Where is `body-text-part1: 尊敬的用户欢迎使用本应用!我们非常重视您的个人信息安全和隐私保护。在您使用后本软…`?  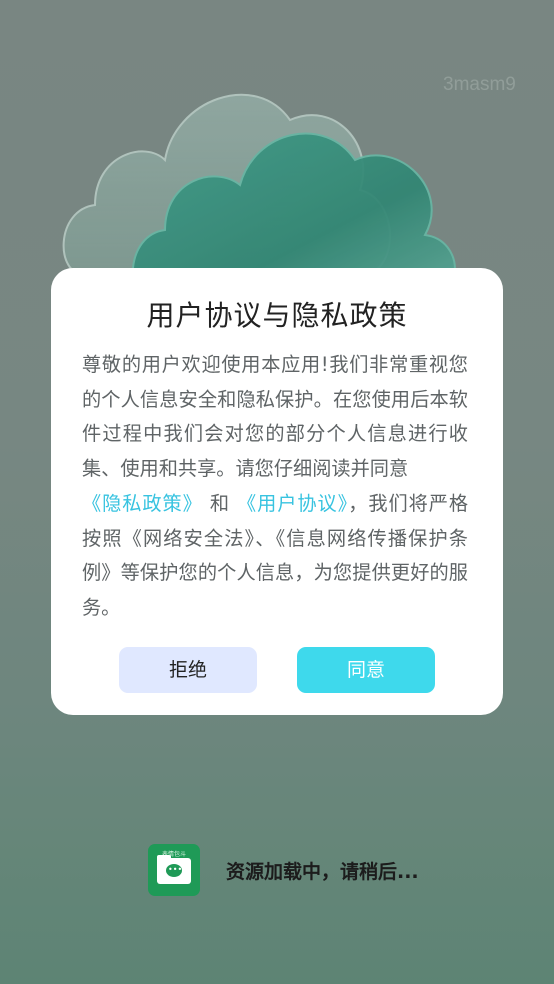 body-text-part1: 尊敬的用户欢迎使用本应用!我们非常重视您的个人信息安全和隐私保护。在您使用后本软… is located at coordinates (275, 417).